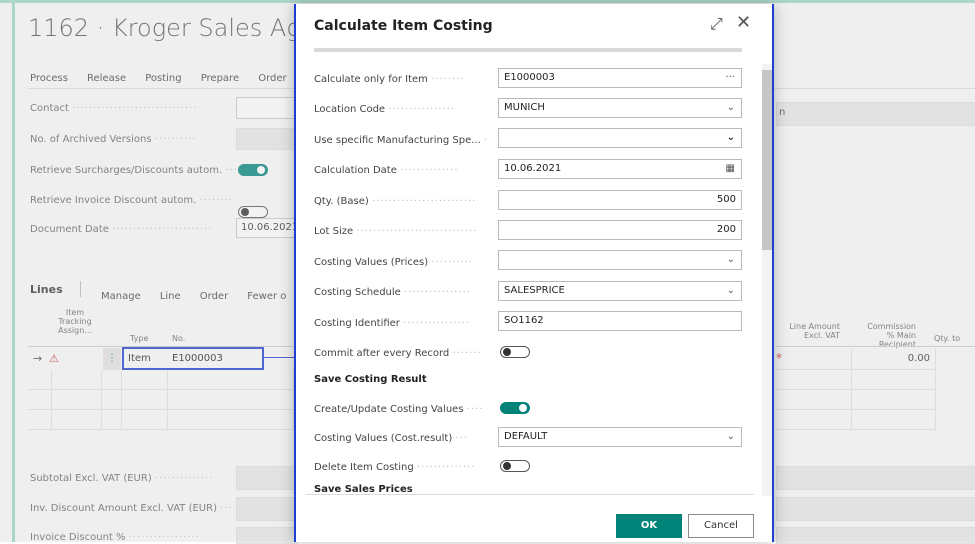 The height and width of the screenshot is (544, 975). Describe the element at coordinates (385, 109) in the screenshot. I see `location-code-label: Location Code ················` at that location.